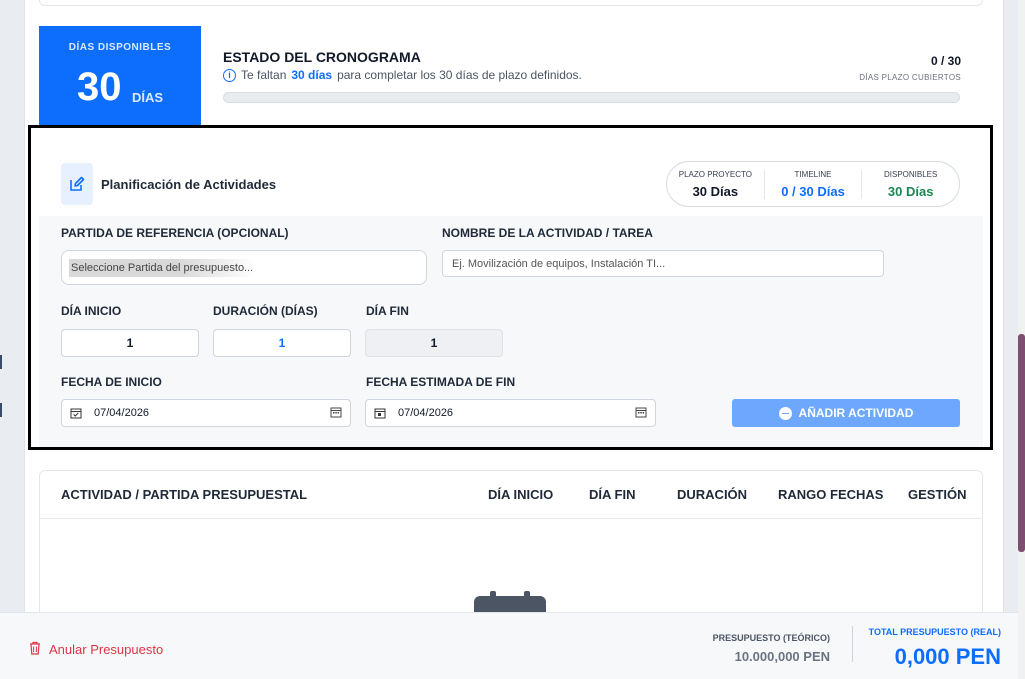 This screenshot has width=1025, height=679. What do you see at coordinates (106, 649) in the screenshot?
I see `cancel-budget-label: Anular Presupuesto` at bounding box center [106, 649].